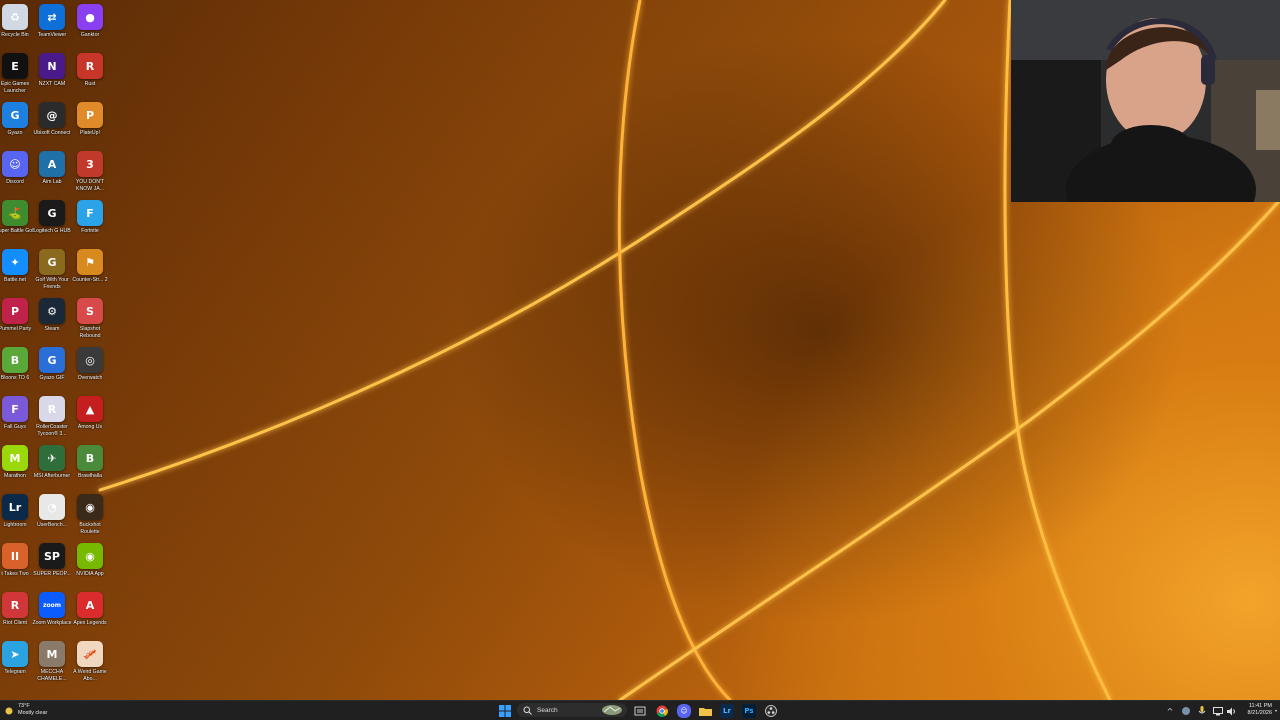  I want to click on webcam-overlay, so click(1145, 101).